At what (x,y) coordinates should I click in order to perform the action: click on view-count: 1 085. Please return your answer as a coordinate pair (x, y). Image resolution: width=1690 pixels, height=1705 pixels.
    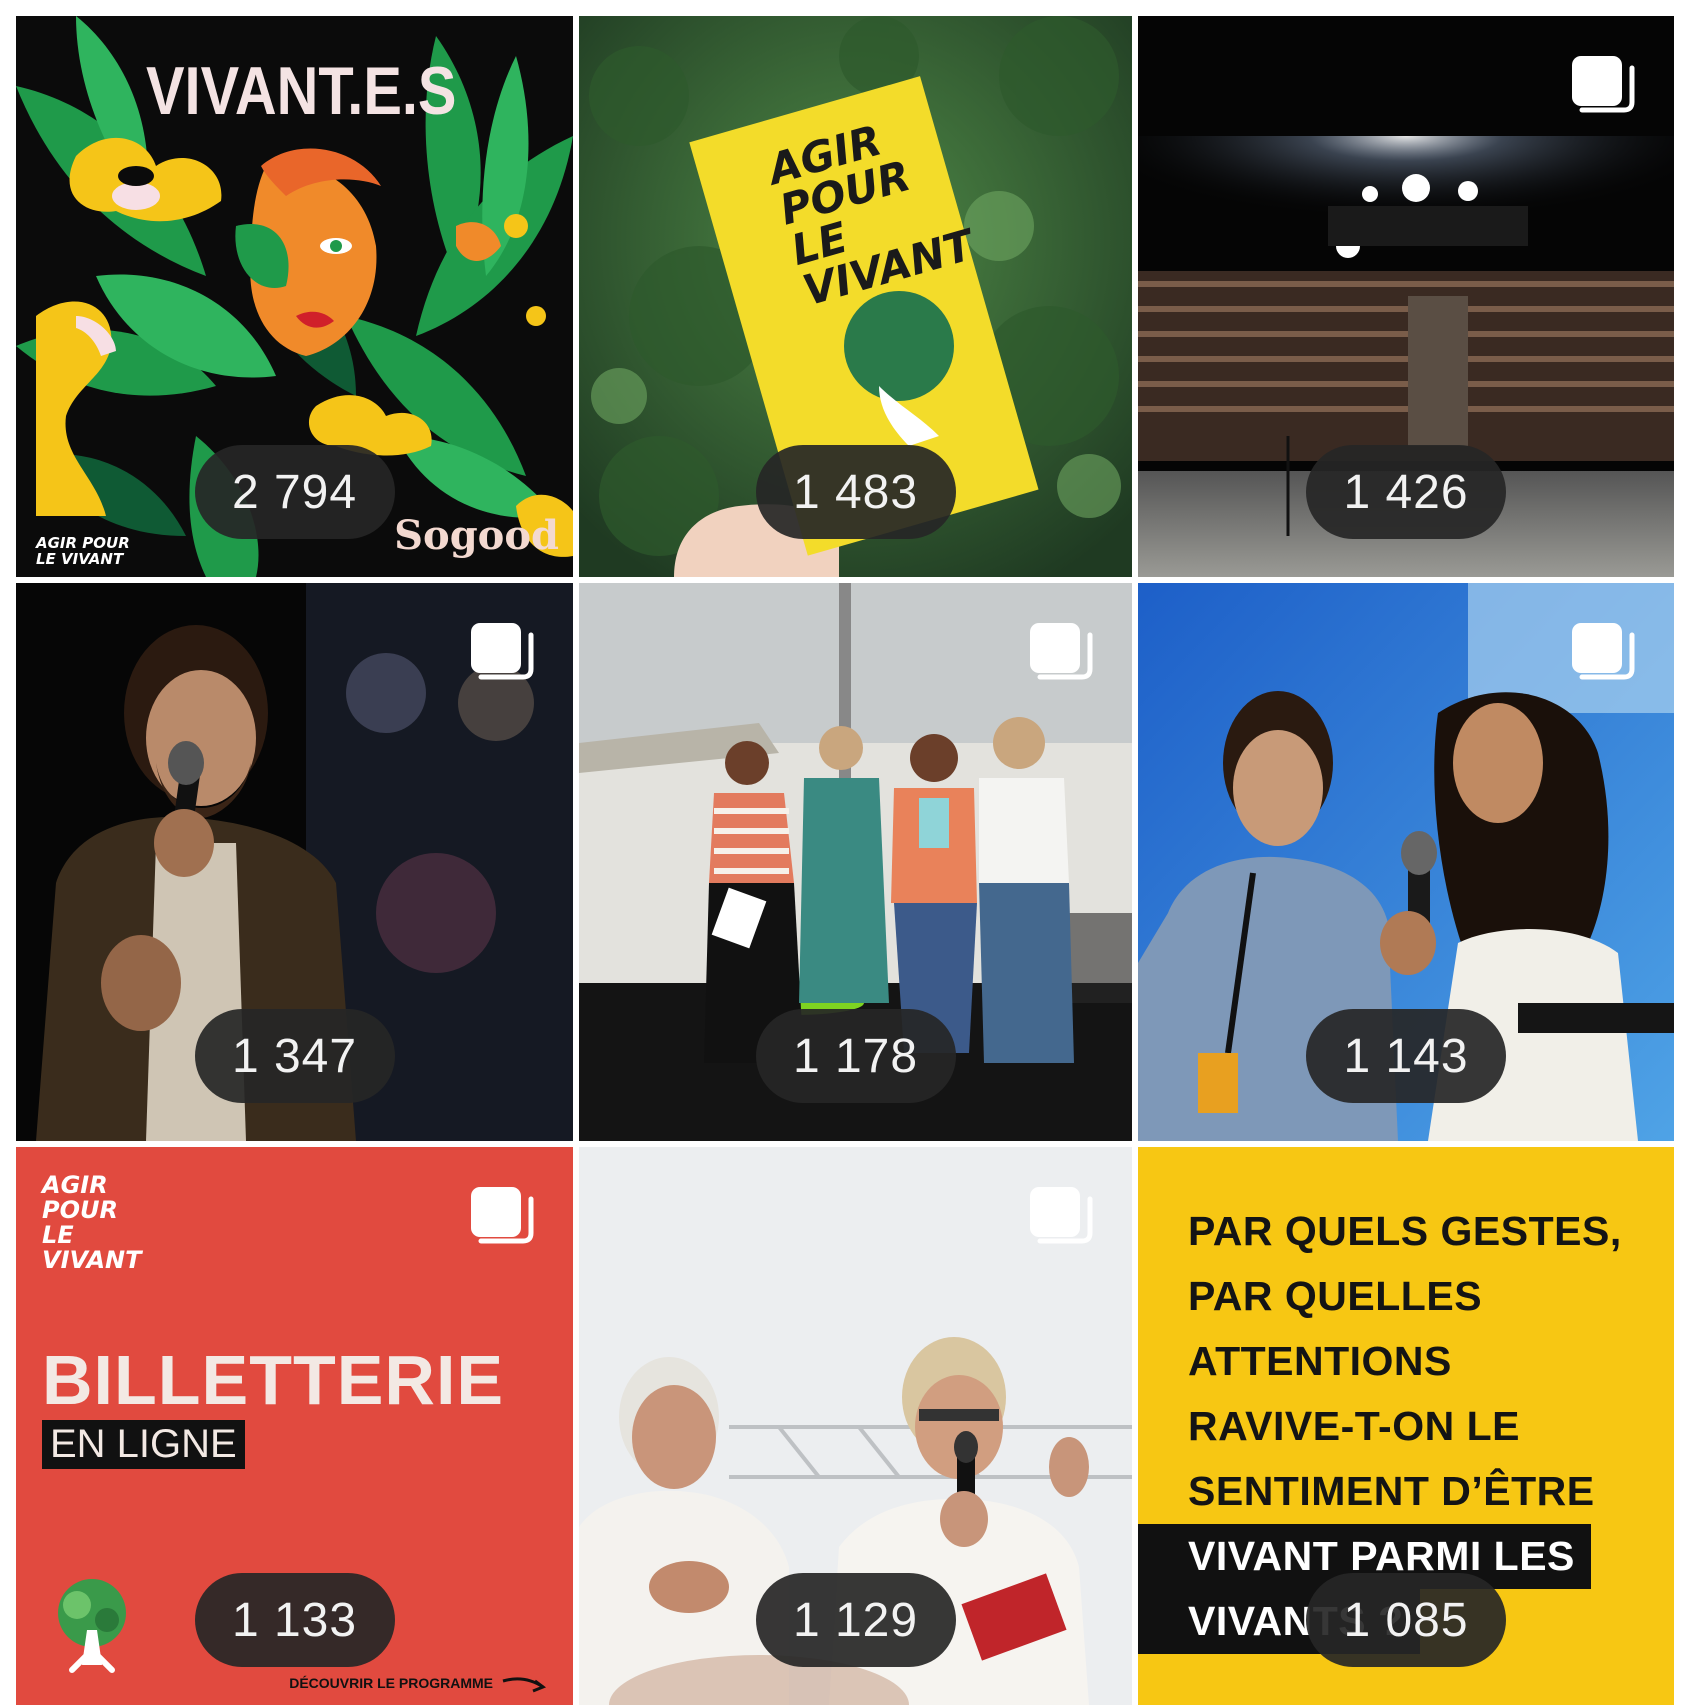
    Looking at the image, I should click on (1406, 1620).